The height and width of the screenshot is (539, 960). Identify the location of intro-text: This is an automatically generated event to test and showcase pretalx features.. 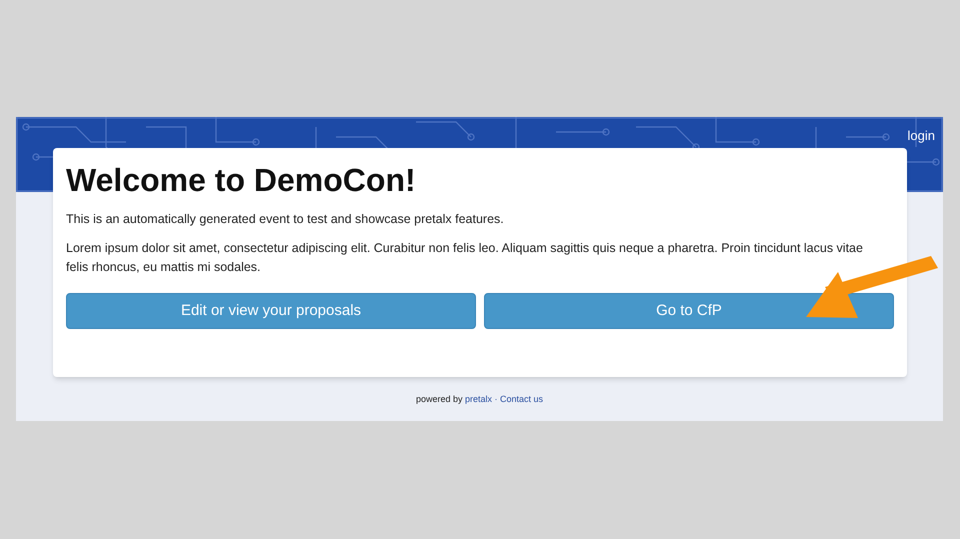
(285, 219).